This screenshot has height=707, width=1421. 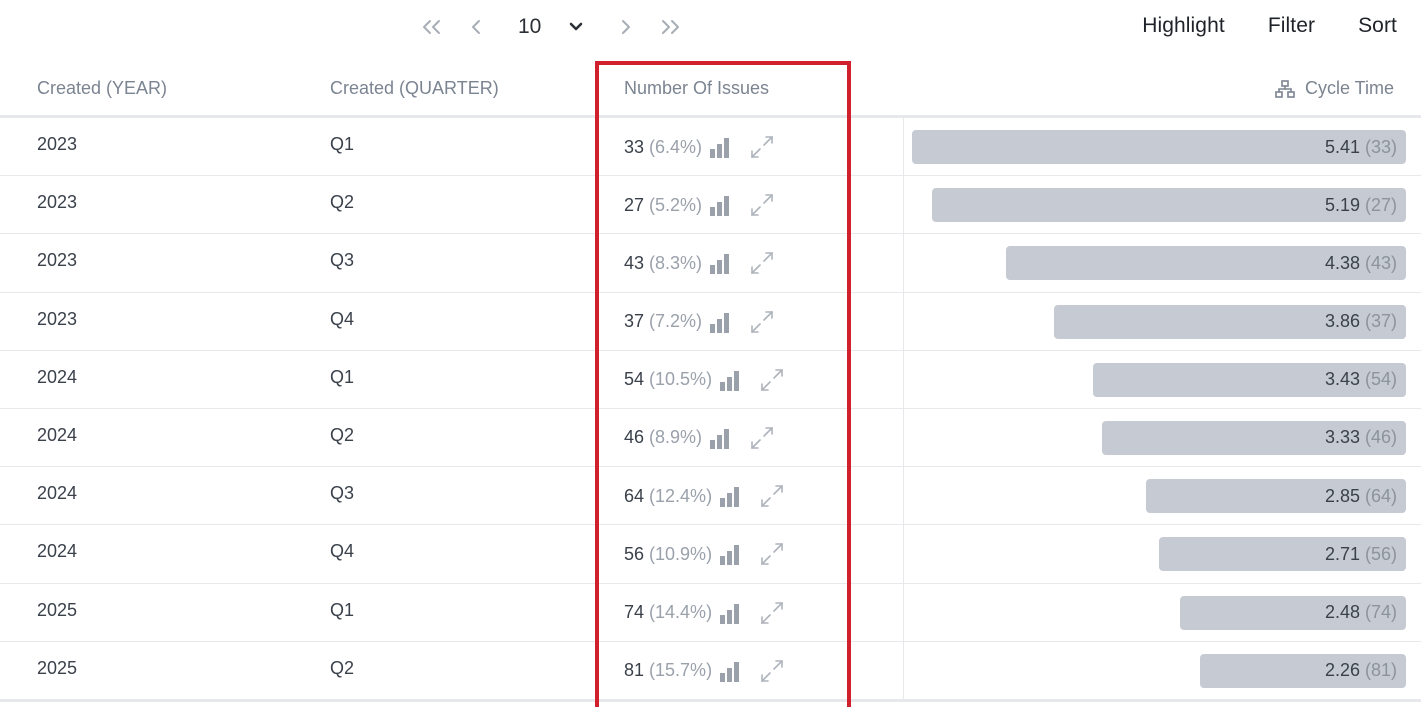 What do you see at coordinates (634, 495) in the screenshot?
I see `issue-count: 64` at bounding box center [634, 495].